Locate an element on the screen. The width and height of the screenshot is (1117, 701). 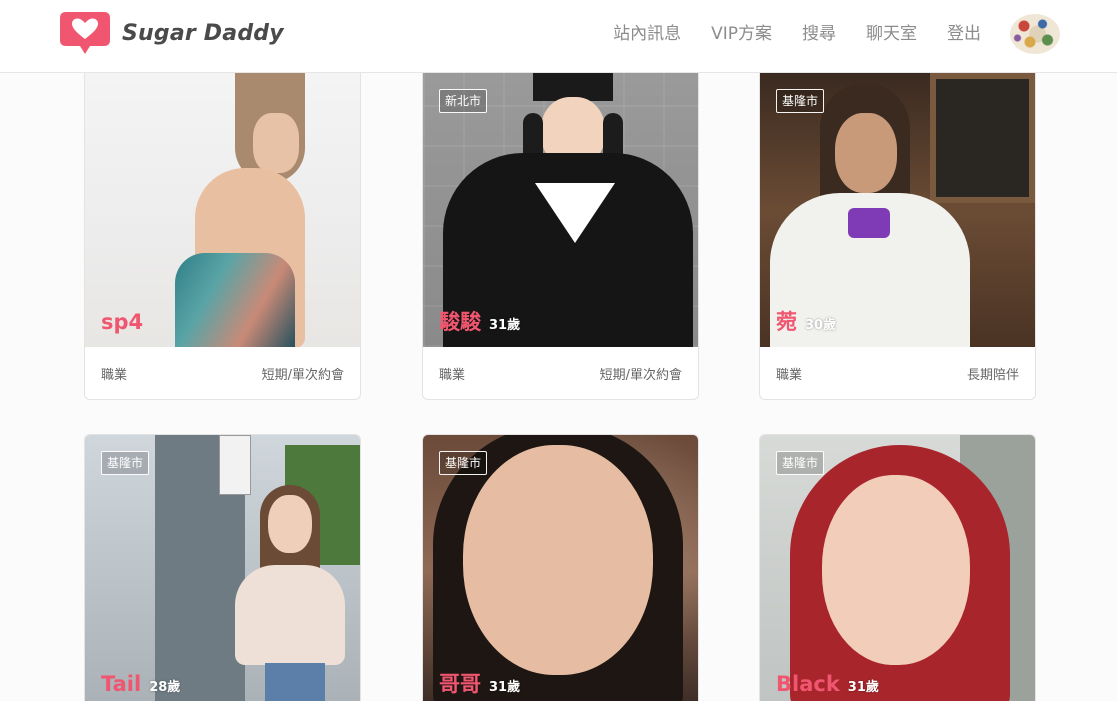
brand-name: Sugar Daddy is located at coordinates (203, 33).